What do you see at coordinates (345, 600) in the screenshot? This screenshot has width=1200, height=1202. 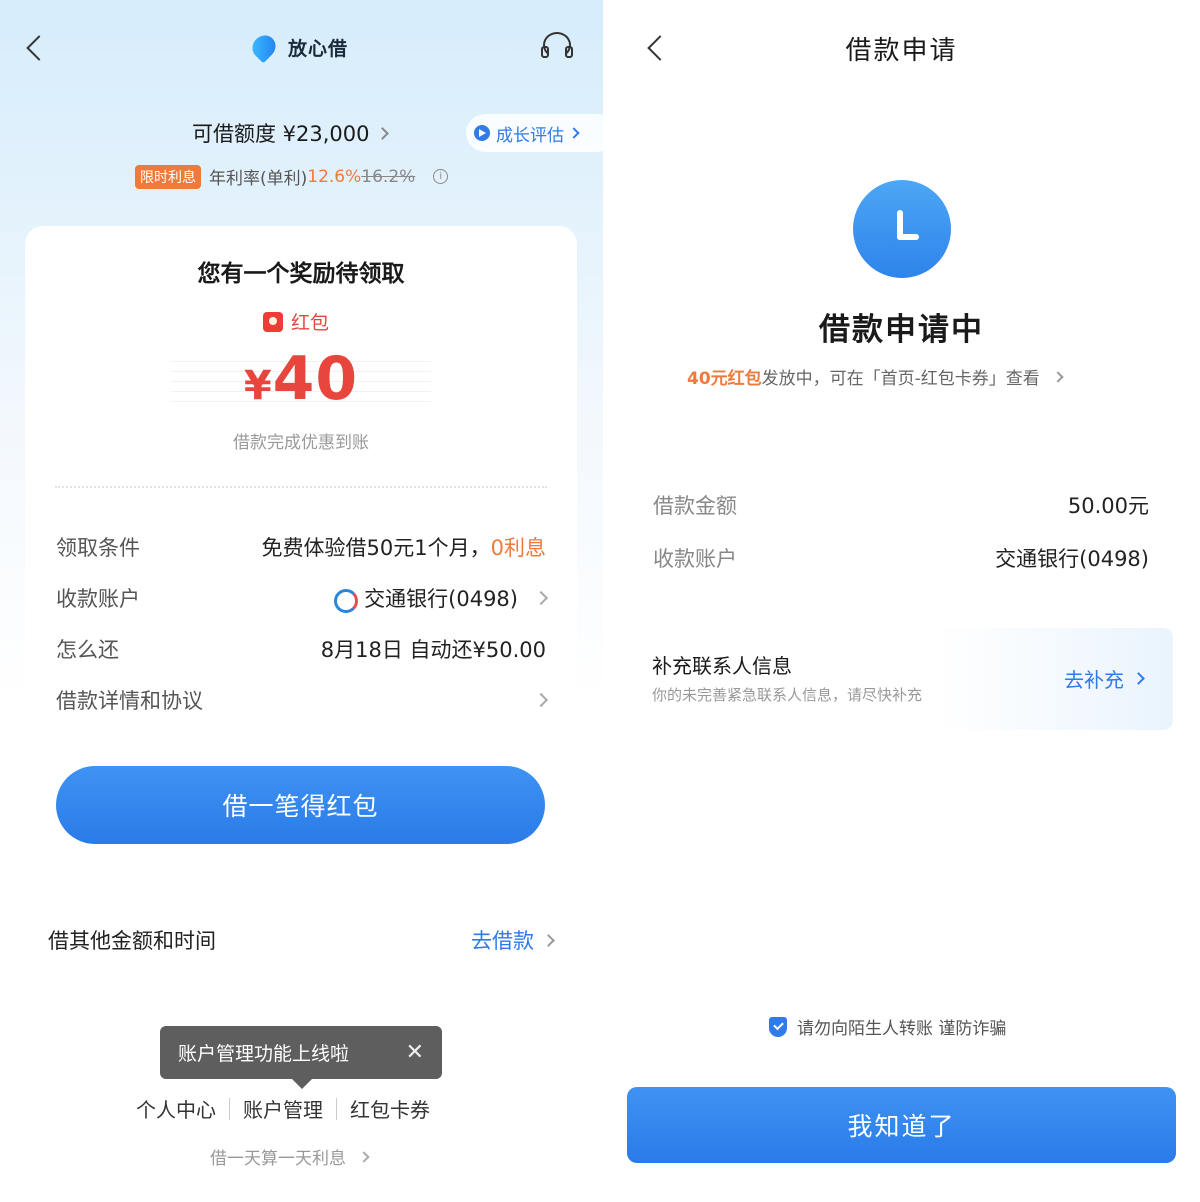 I see `bank-logo-icon` at bounding box center [345, 600].